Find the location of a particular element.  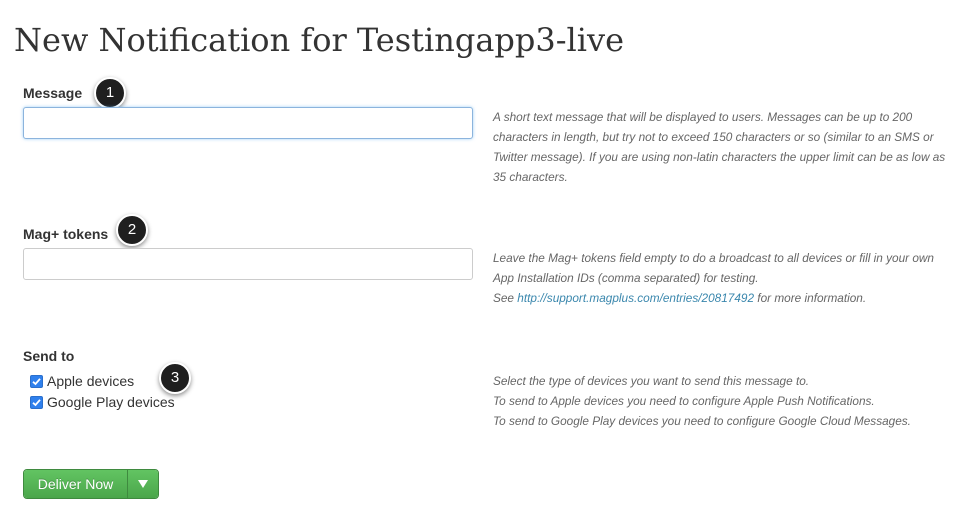

google-play-devices-checkbox is located at coordinates (36, 402).